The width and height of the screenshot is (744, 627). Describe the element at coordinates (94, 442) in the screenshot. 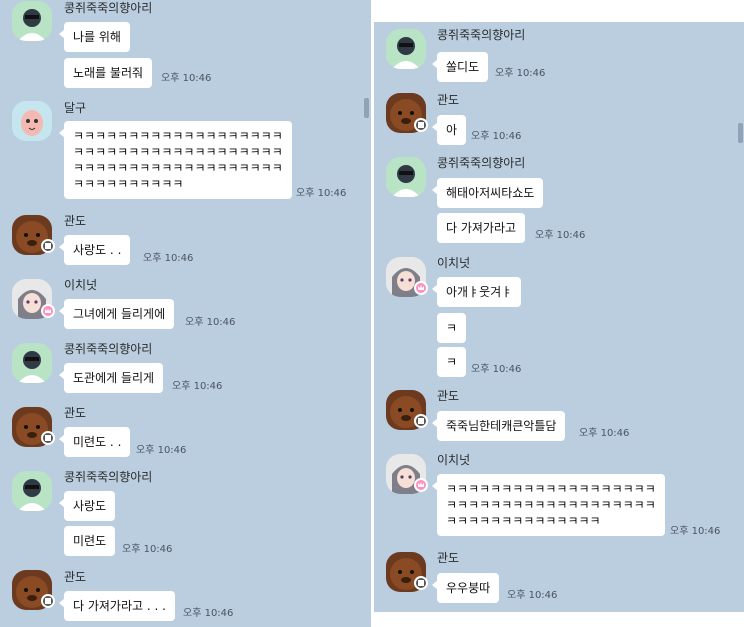

I see `message-bubble: 미련도 . .` at that location.